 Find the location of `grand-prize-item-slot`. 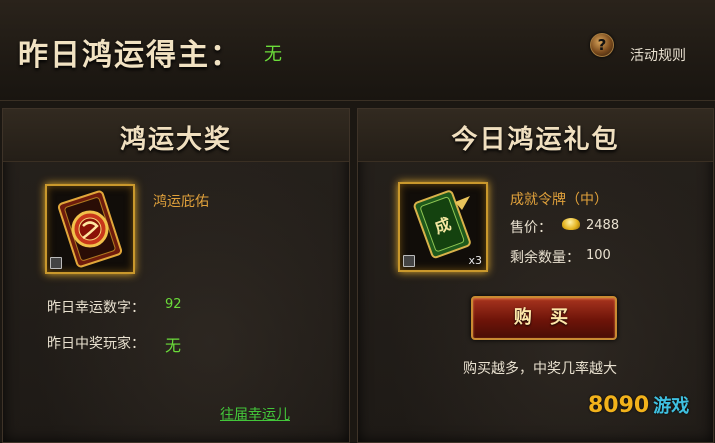

grand-prize-item-slot is located at coordinates (90, 229).